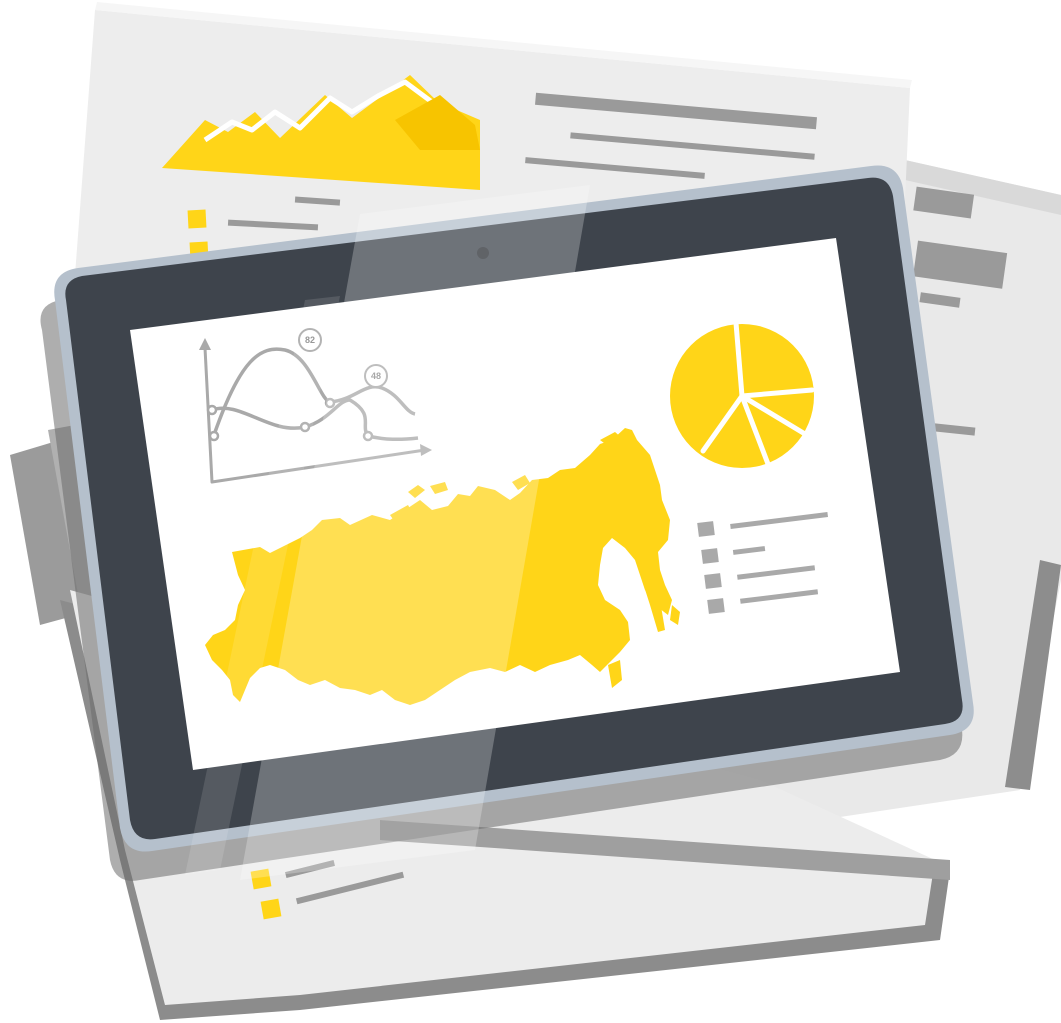 This screenshot has height=1023, width=1061. I want to click on pie-chart-icon, so click(742, 394).